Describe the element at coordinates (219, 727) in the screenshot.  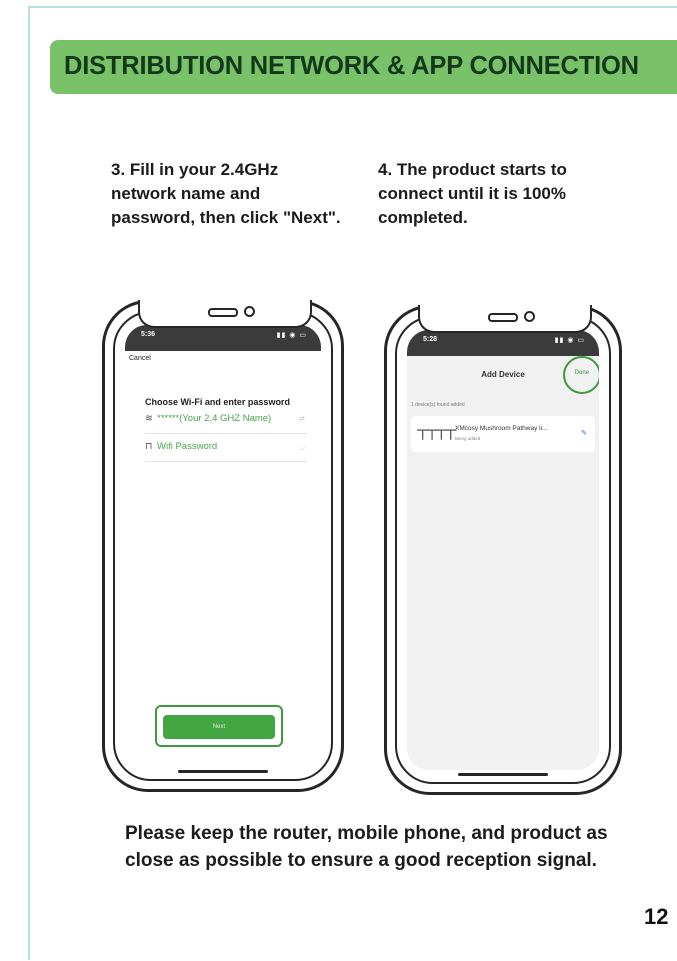
I see `next-button: Next` at that location.